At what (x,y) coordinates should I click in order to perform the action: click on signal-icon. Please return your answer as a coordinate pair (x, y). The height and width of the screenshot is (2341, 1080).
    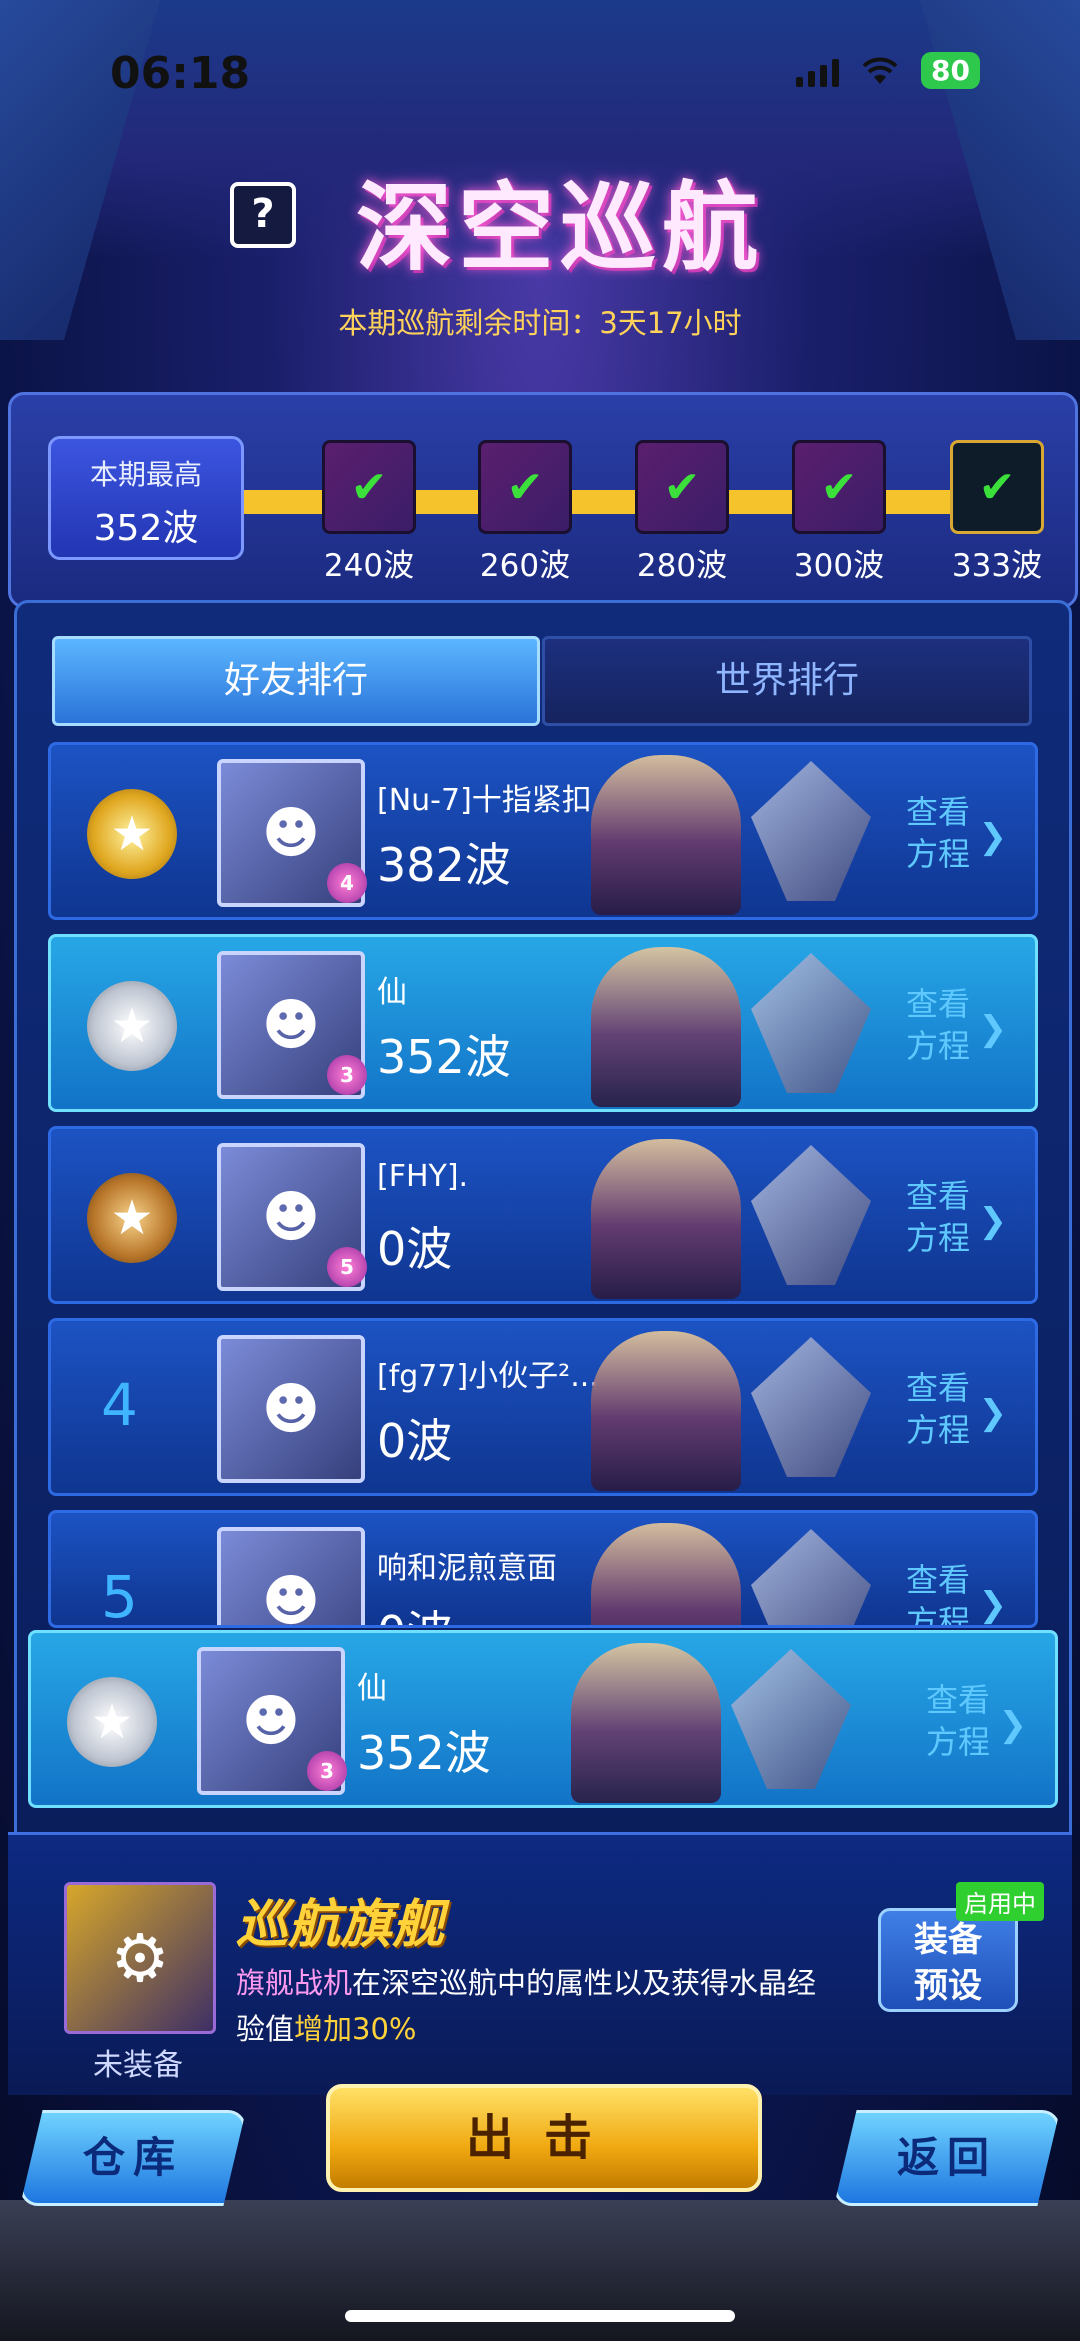
    Looking at the image, I should click on (818, 71).